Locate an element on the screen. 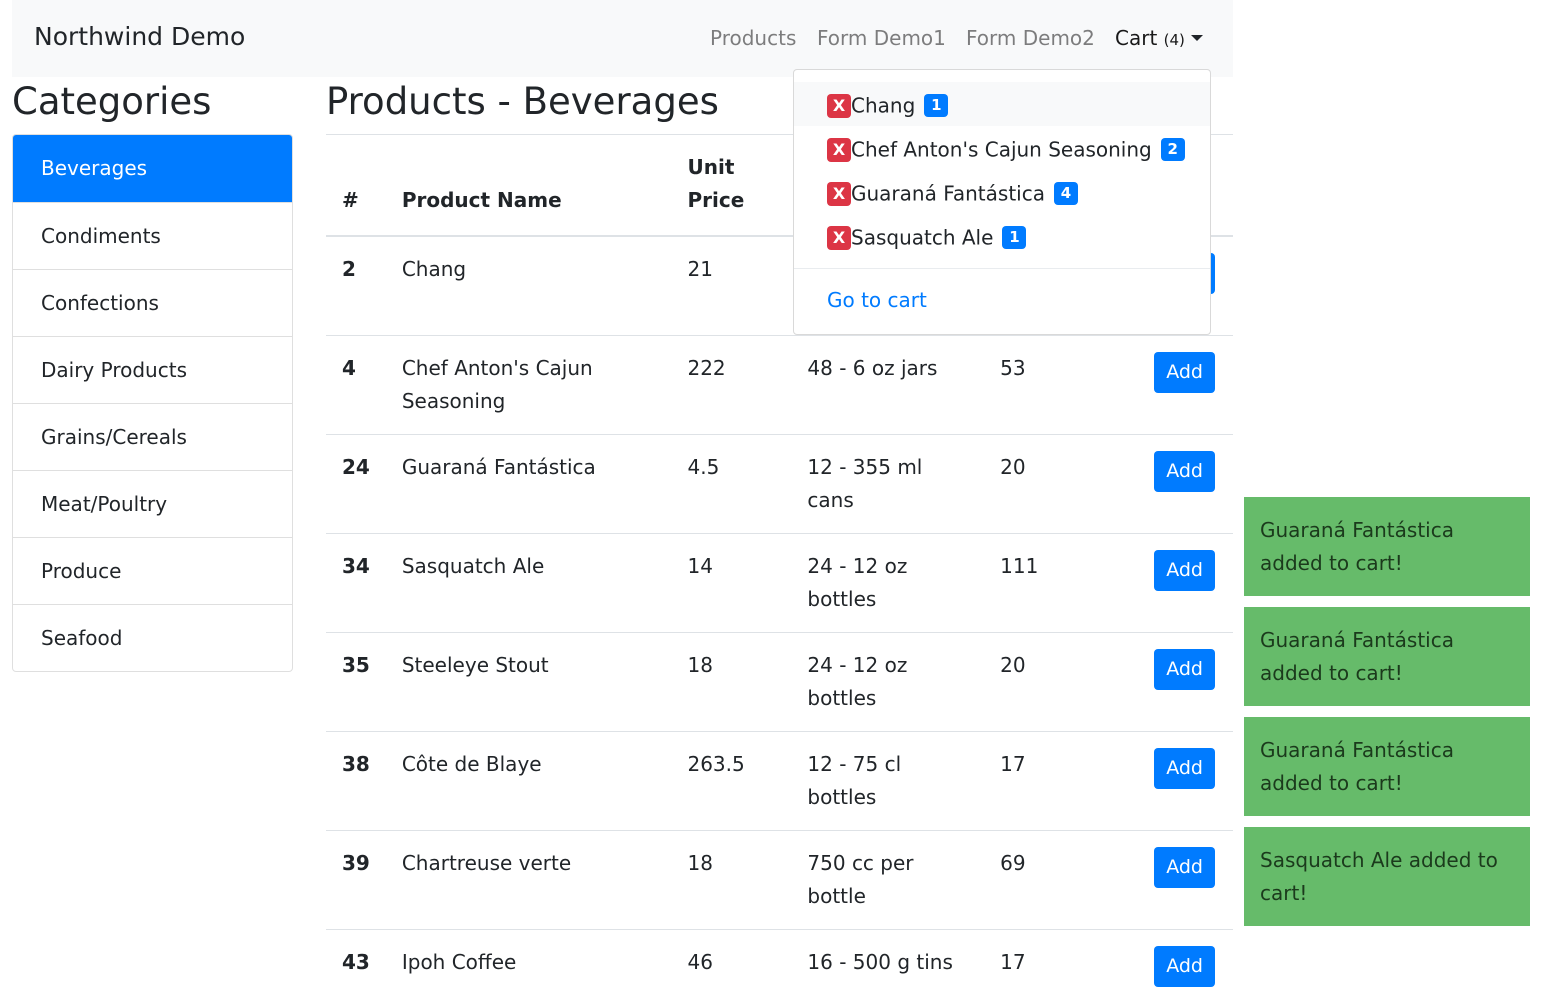 This screenshot has width=1541, height=1003. product-quantity: 12 - 75 cl bottles is located at coordinates (888, 780).